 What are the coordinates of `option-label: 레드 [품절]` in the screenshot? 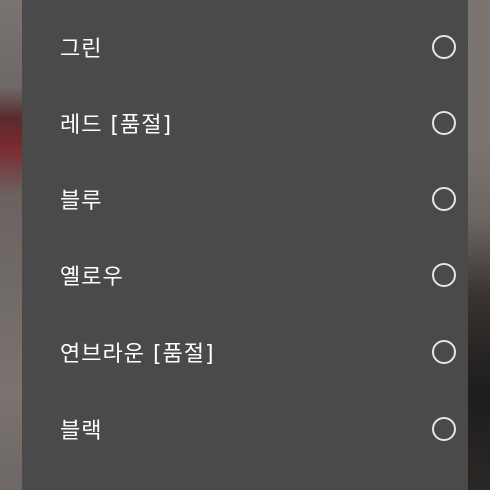 It's located at (116, 125).